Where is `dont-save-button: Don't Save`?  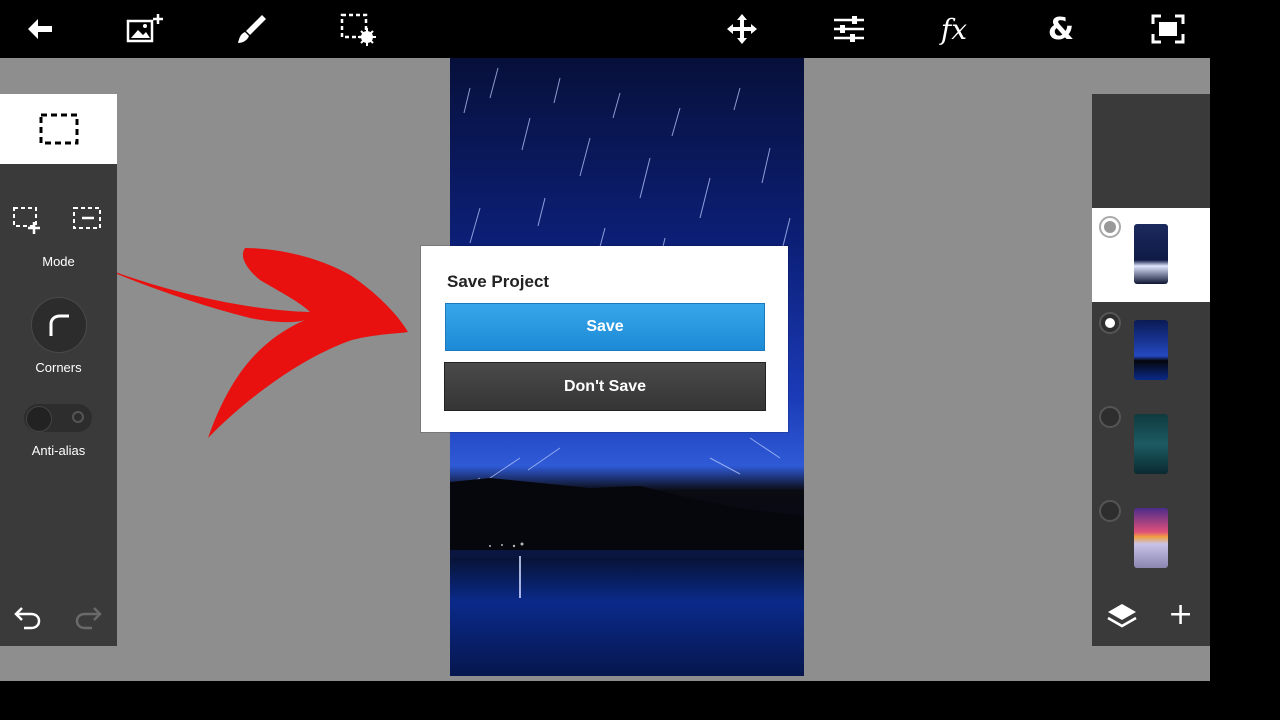
dont-save-button: Don't Save is located at coordinates (605, 386).